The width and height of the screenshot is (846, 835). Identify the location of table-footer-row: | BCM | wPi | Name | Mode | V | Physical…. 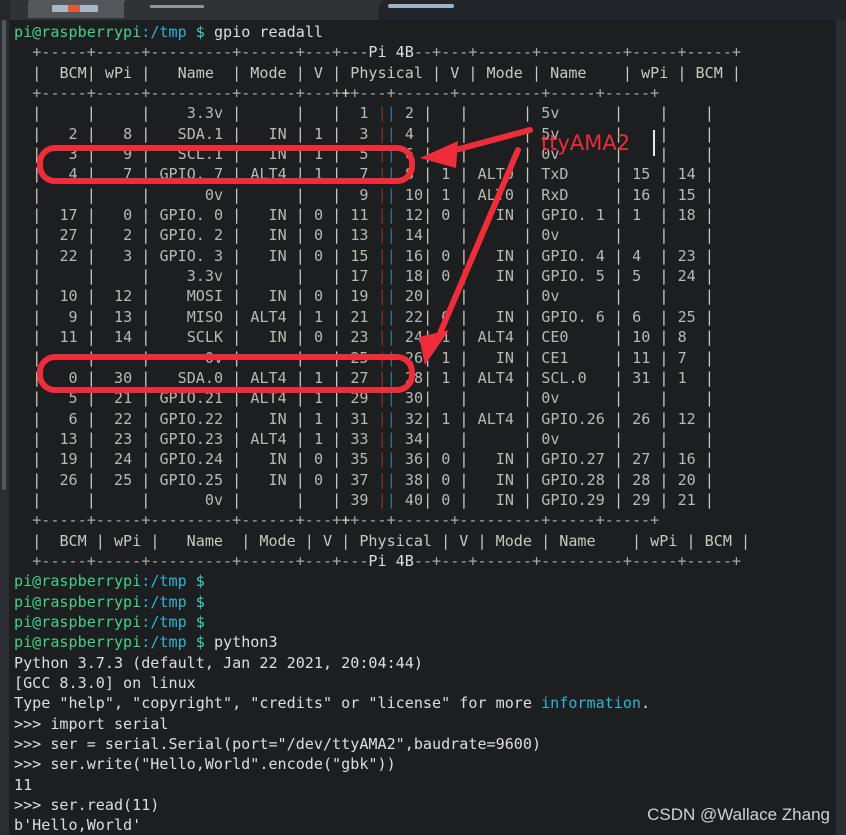
(391, 540).